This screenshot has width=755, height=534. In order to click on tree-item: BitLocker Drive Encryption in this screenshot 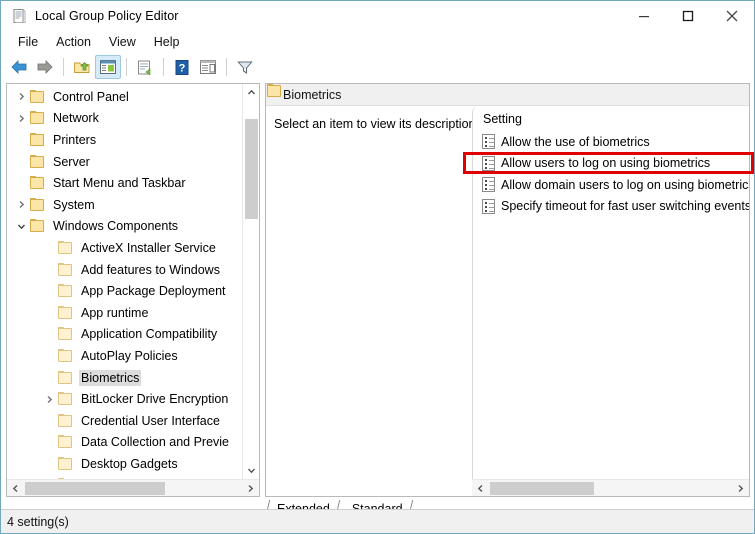, I will do `click(124, 399)`.